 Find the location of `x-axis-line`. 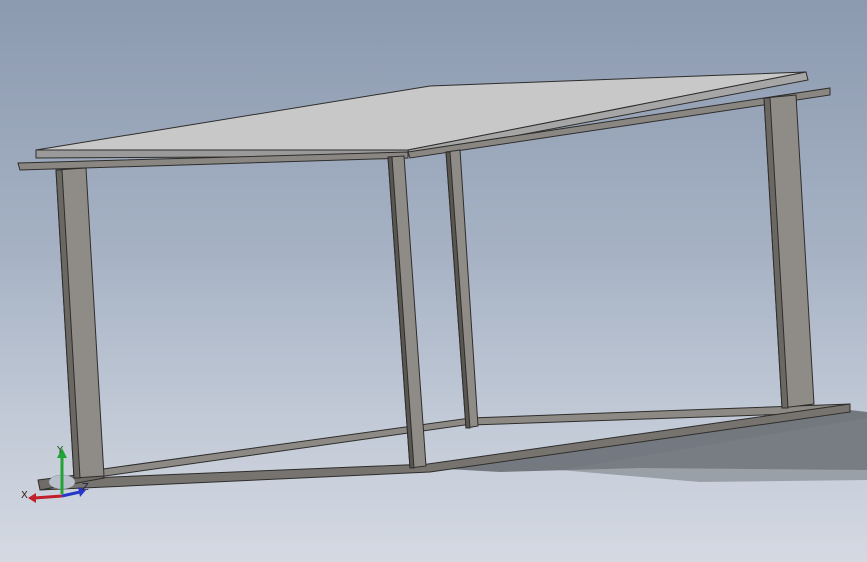

x-axis-line is located at coordinates (48, 497).